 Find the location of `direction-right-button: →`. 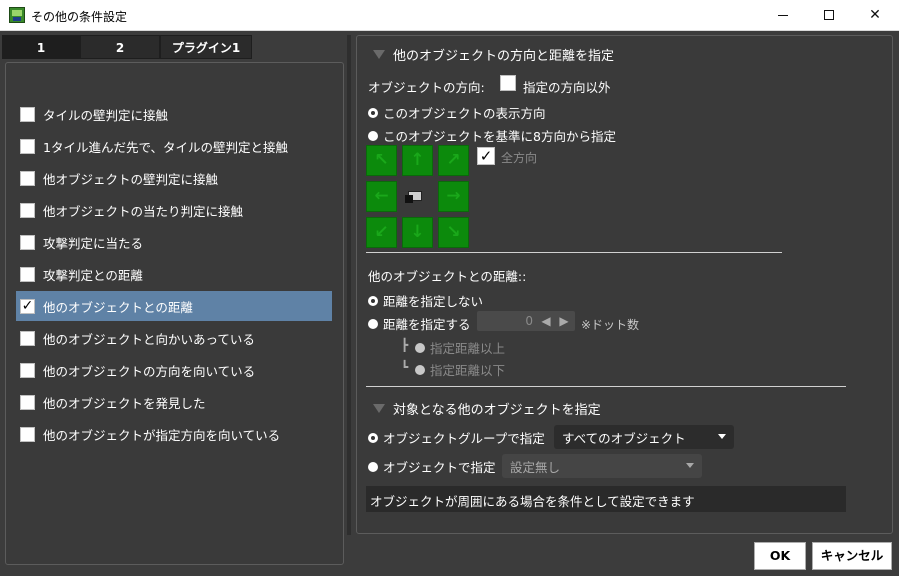

direction-right-button: → is located at coordinates (453, 196).